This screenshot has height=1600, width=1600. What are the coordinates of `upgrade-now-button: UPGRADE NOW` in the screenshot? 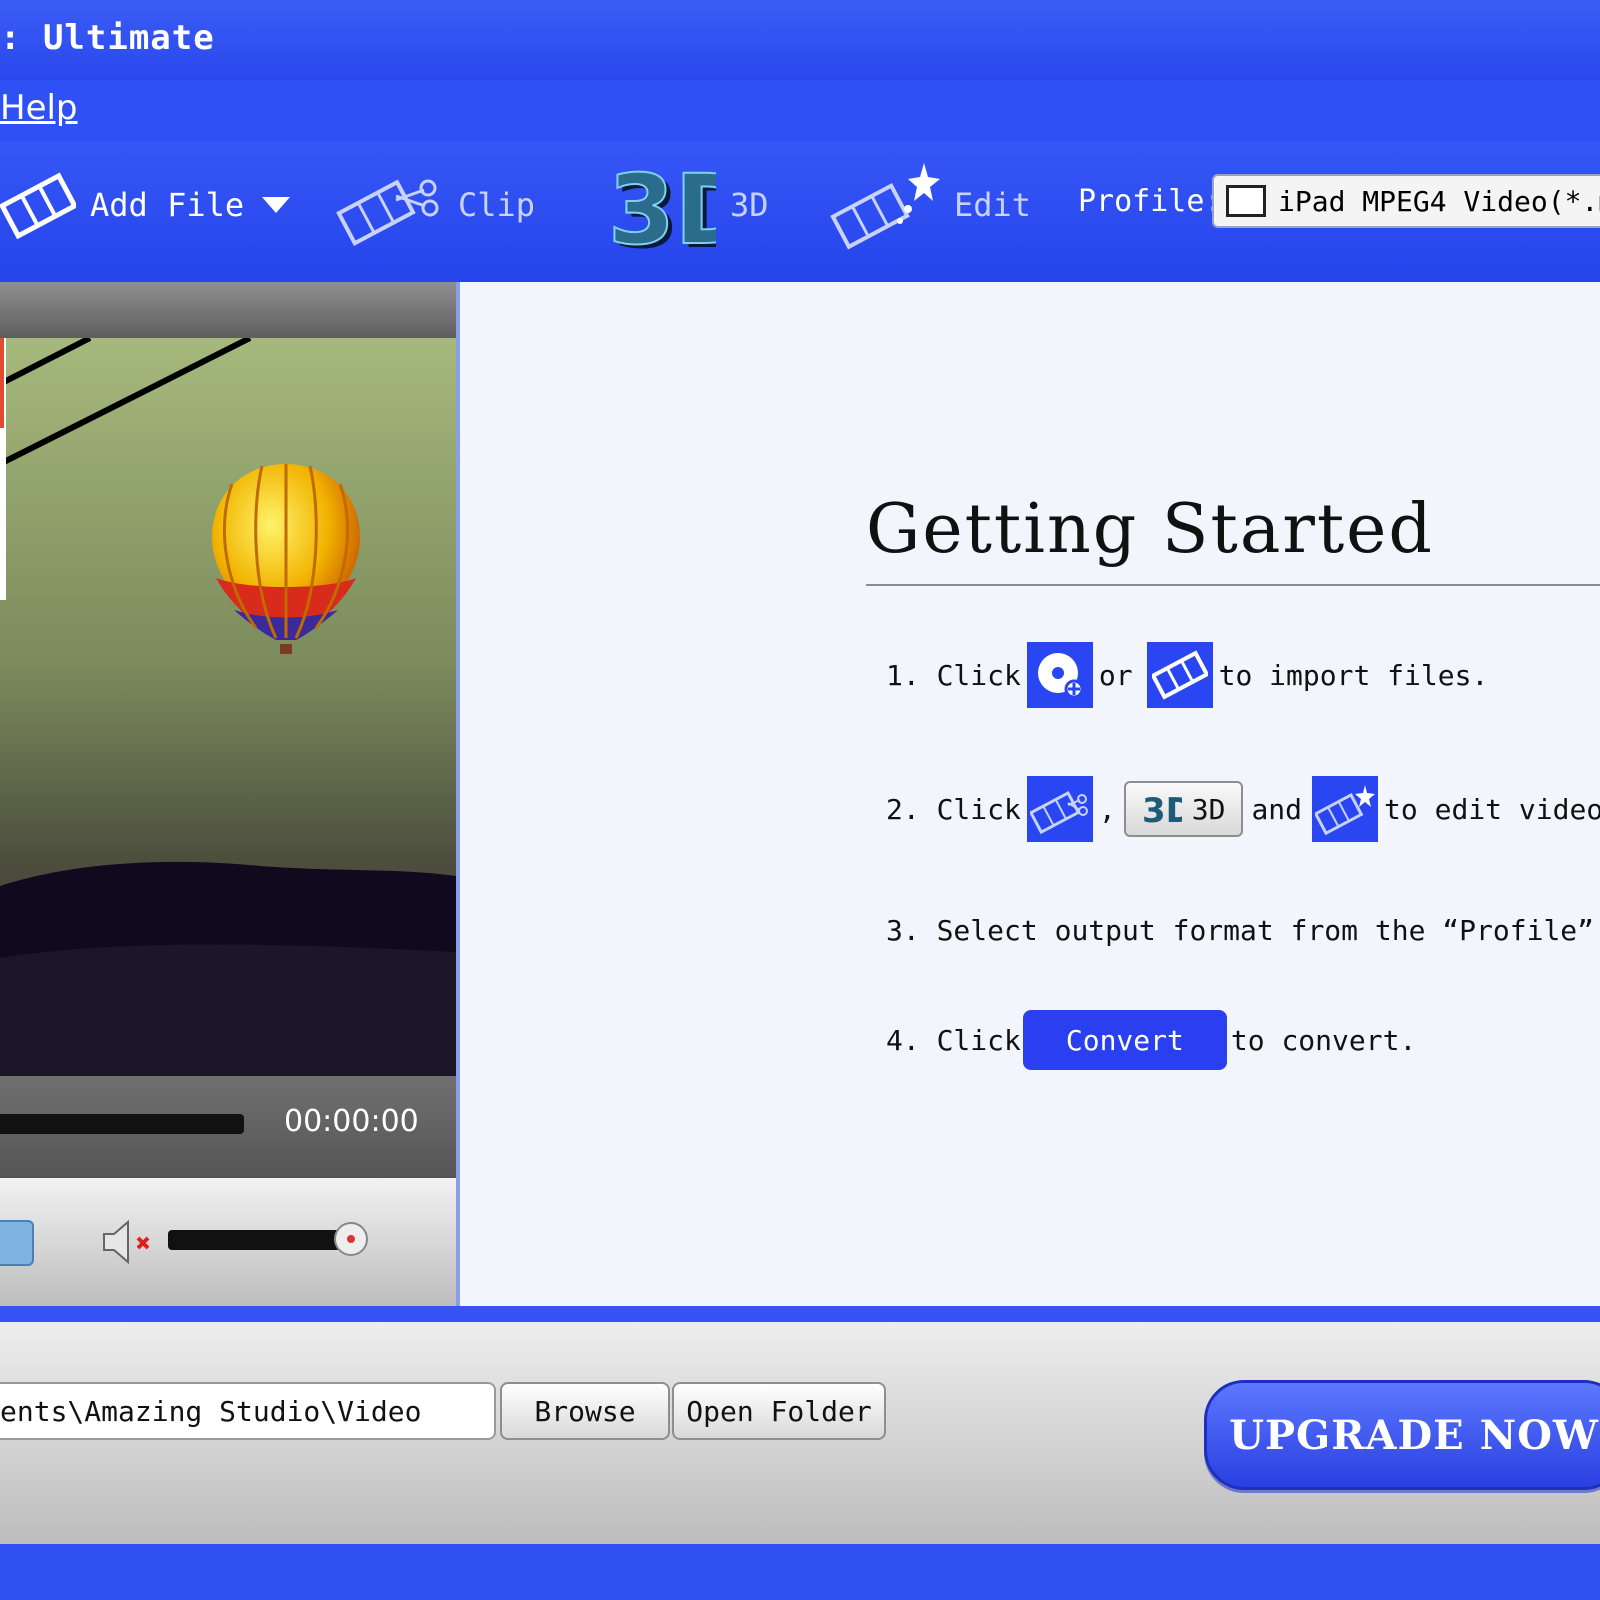 It's located at (1402, 1435).